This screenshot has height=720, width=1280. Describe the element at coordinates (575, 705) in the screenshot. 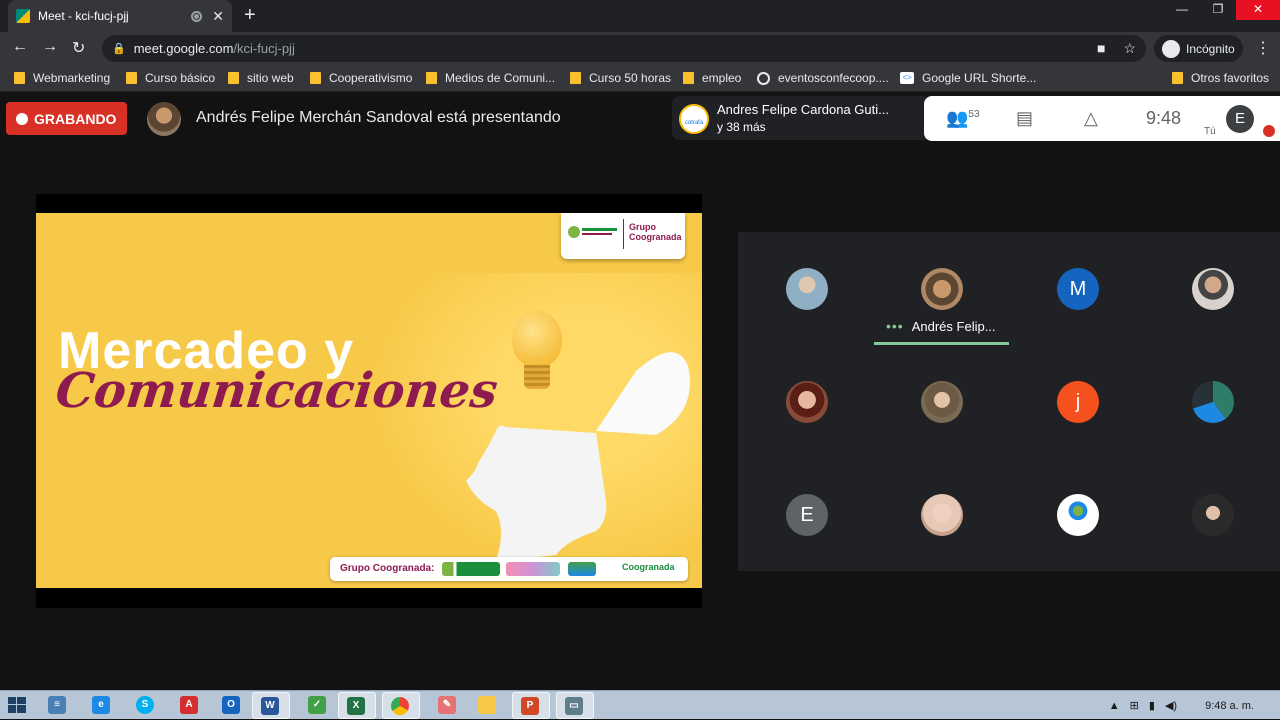

I see `window-icon: ▭` at that location.